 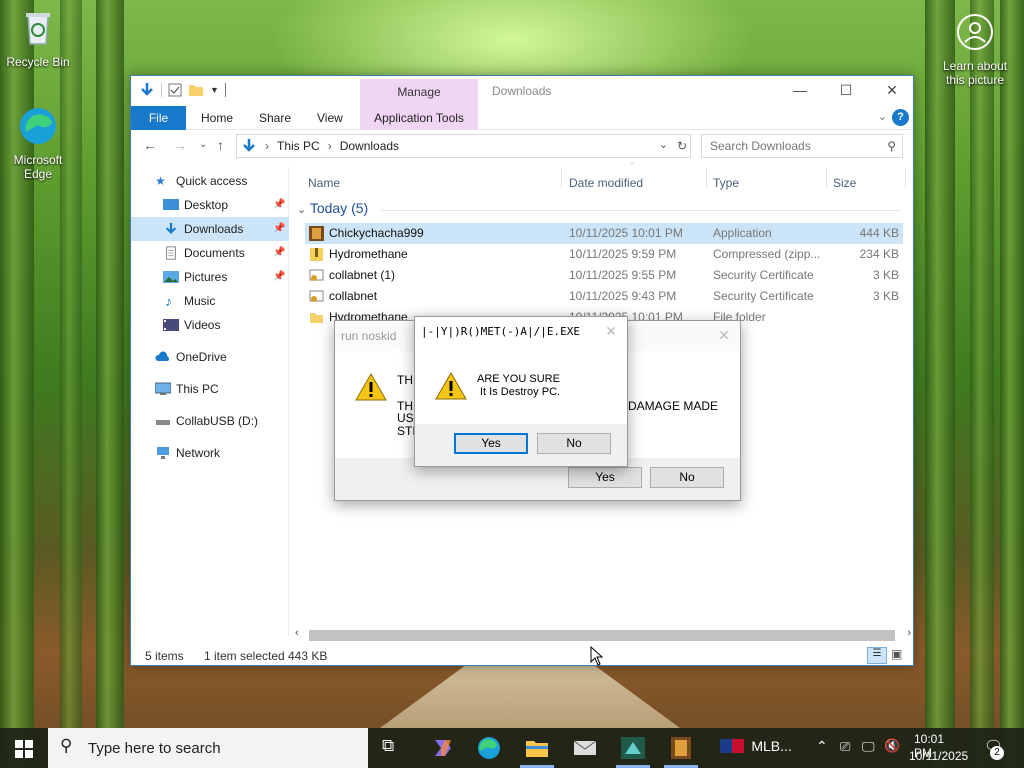 I want to click on folder-icon, so click(x=316, y=318).